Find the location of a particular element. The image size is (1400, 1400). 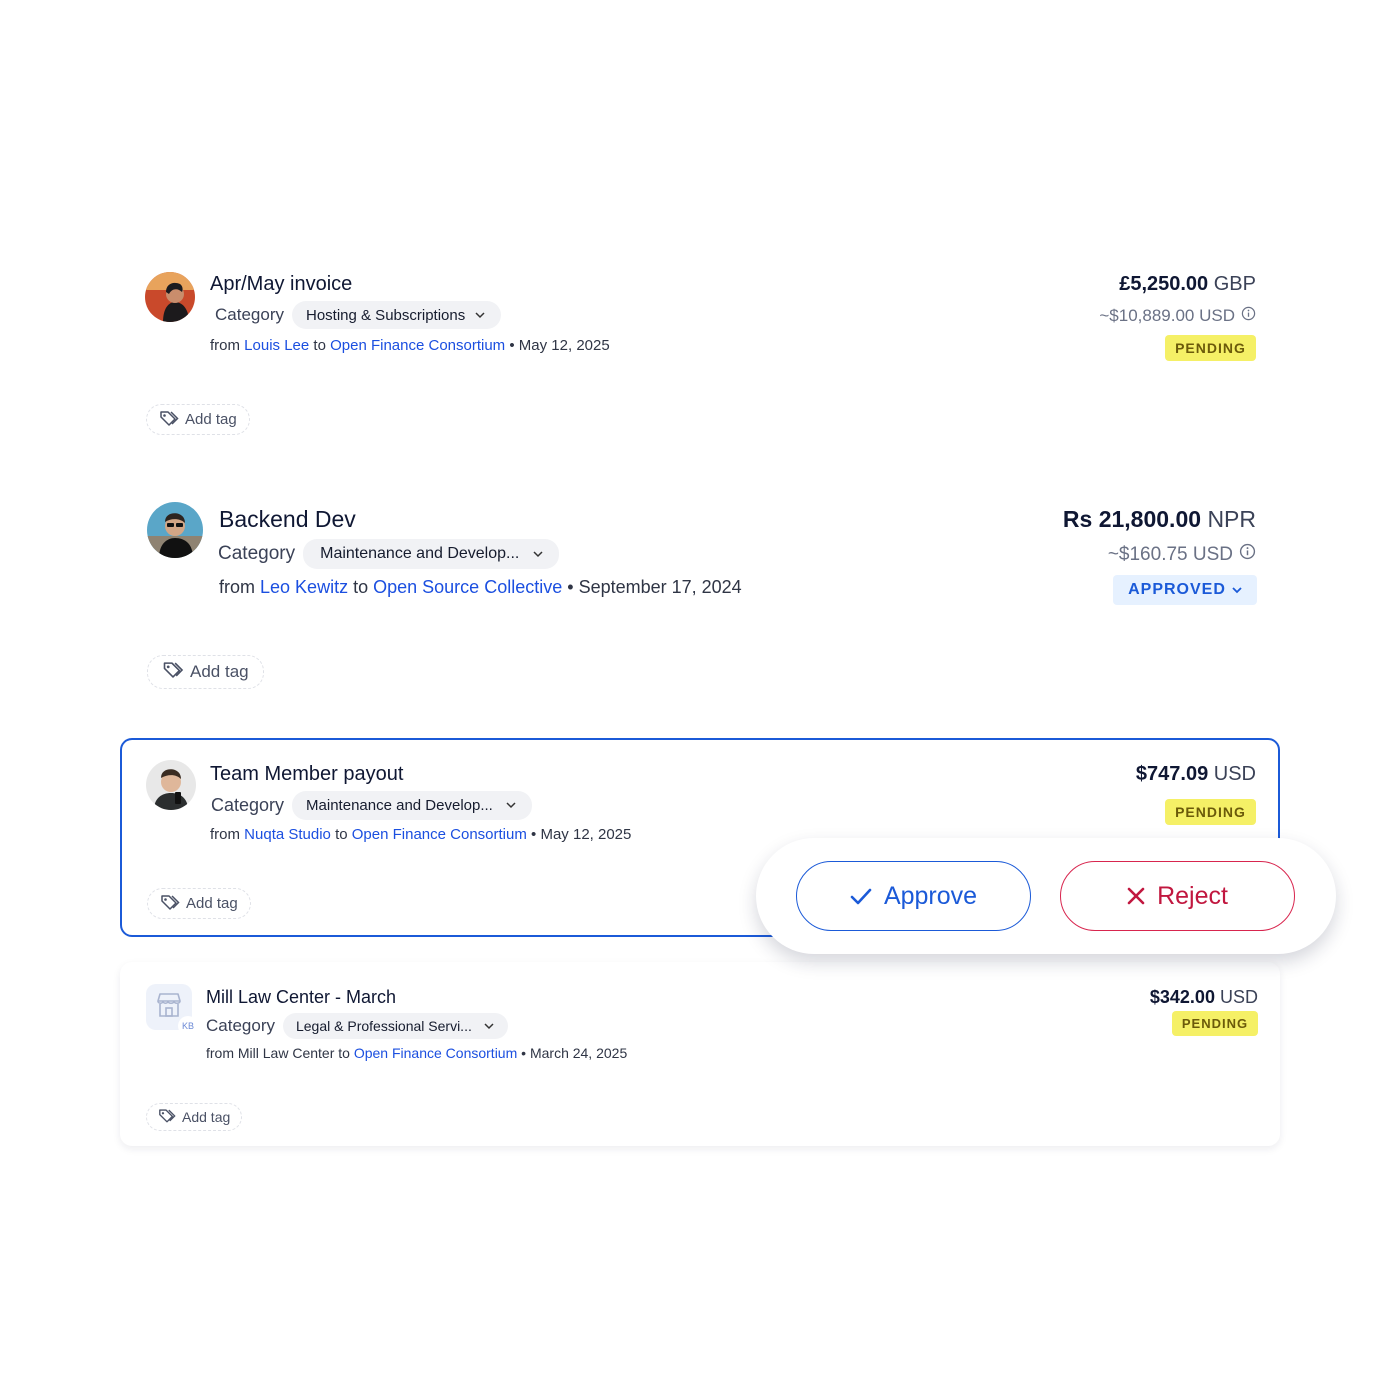

store-avatar: KB is located at coordinates (172, 1010).